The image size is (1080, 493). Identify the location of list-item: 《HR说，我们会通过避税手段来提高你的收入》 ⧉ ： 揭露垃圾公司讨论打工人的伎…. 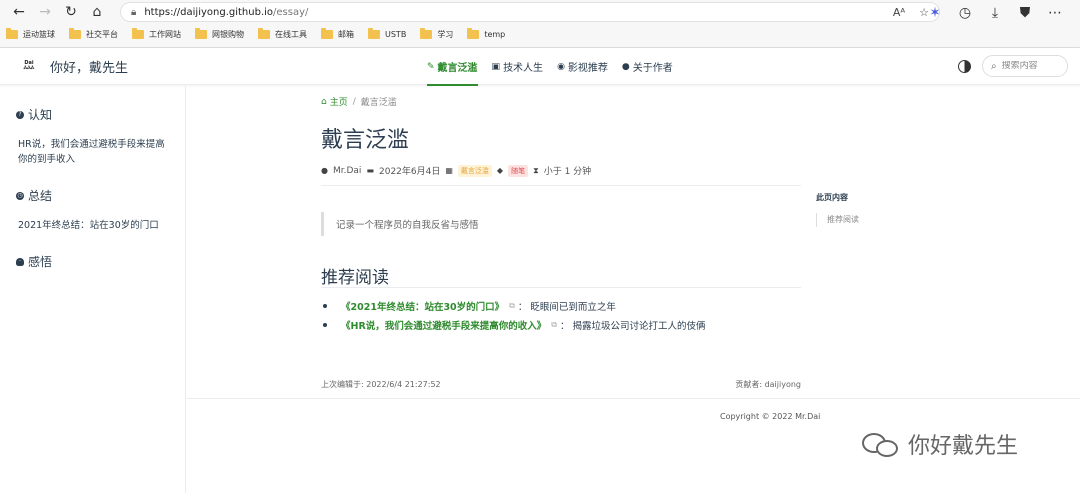
(513, 325).